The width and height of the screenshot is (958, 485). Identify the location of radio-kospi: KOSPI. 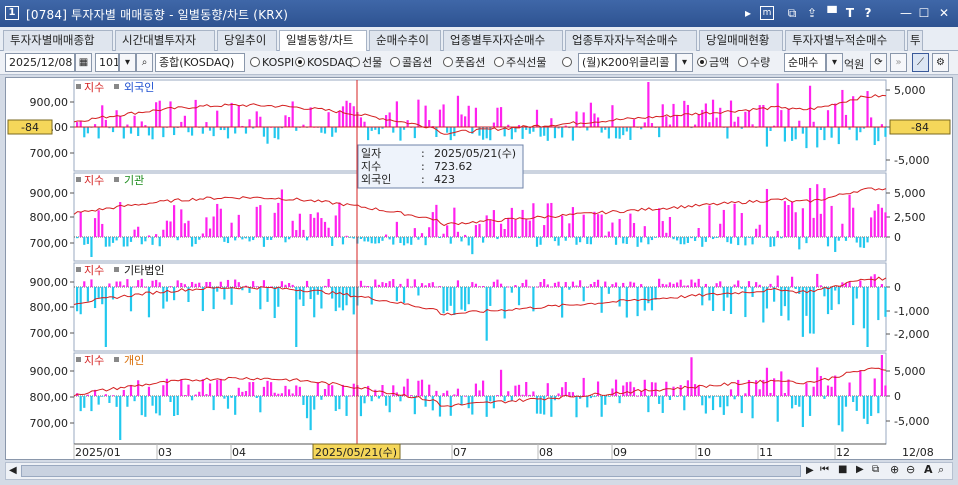
(272, 63).